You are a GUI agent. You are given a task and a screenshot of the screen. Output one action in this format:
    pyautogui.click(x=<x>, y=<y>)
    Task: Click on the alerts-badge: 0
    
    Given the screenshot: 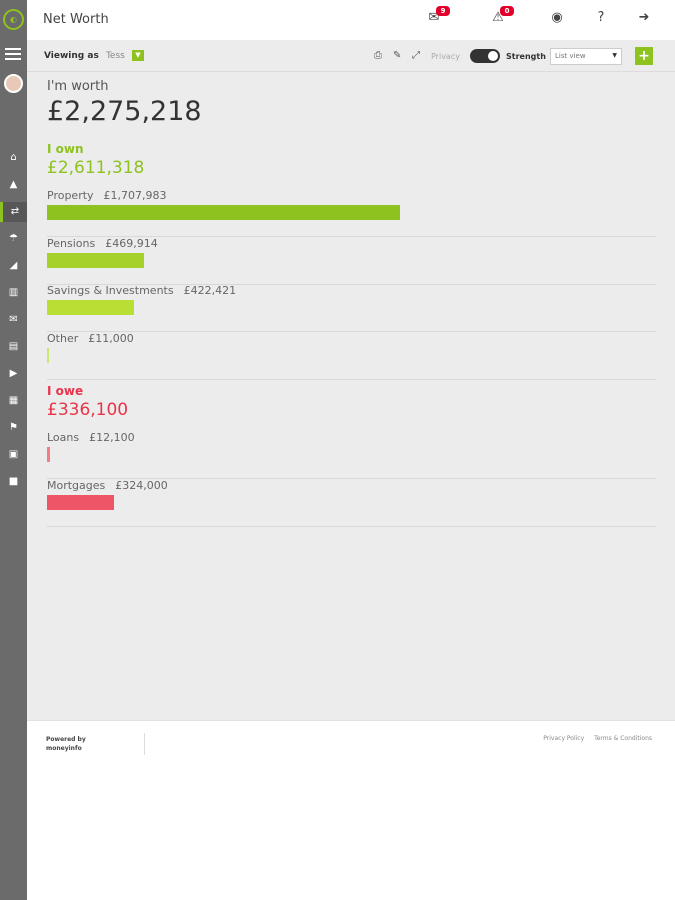 What is the action you would take?
    pyautogui.click(x=507, y=11)
    